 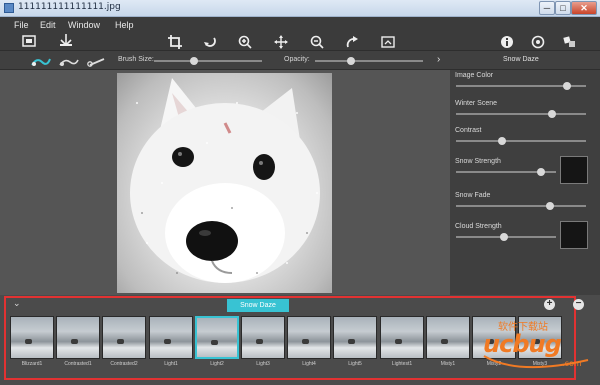 What do you see at coordinates (521, 59) in the screenshot?
I see `panel-title: Snow Daze` at bounding box center [521, 59].